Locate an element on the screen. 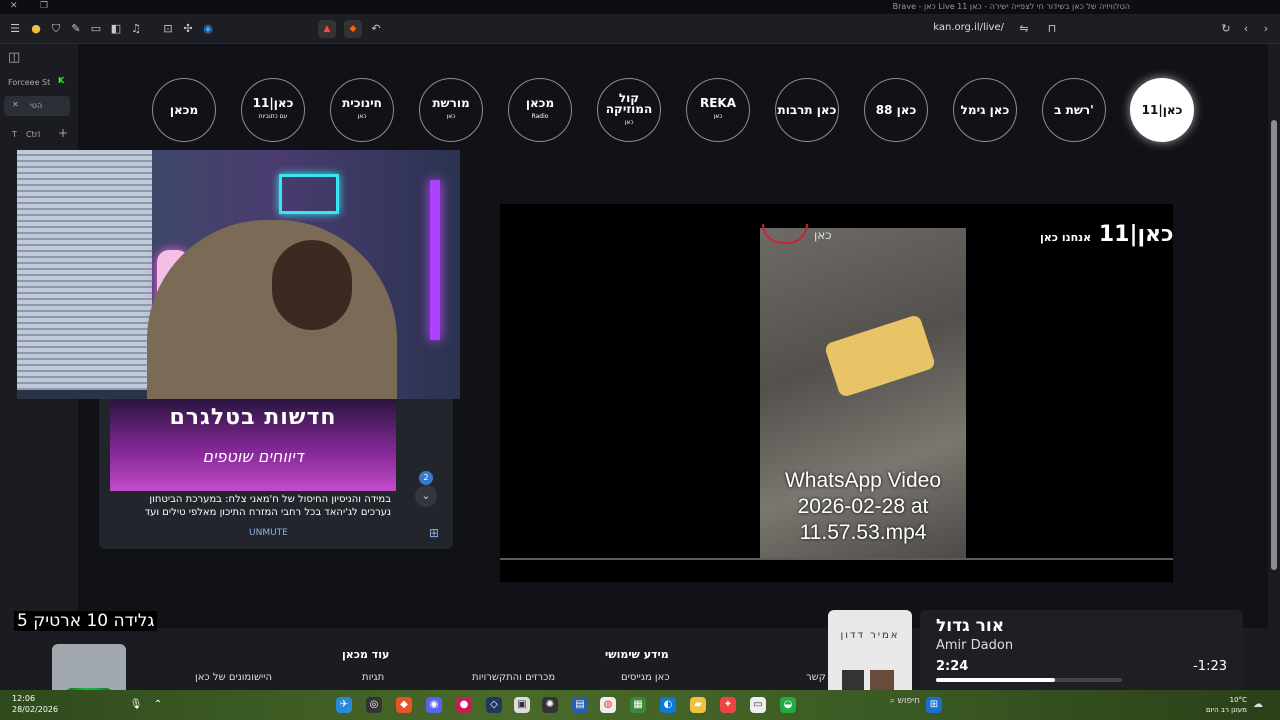  audio-playing-icon: ◉ is located at coordinates (208, 29).